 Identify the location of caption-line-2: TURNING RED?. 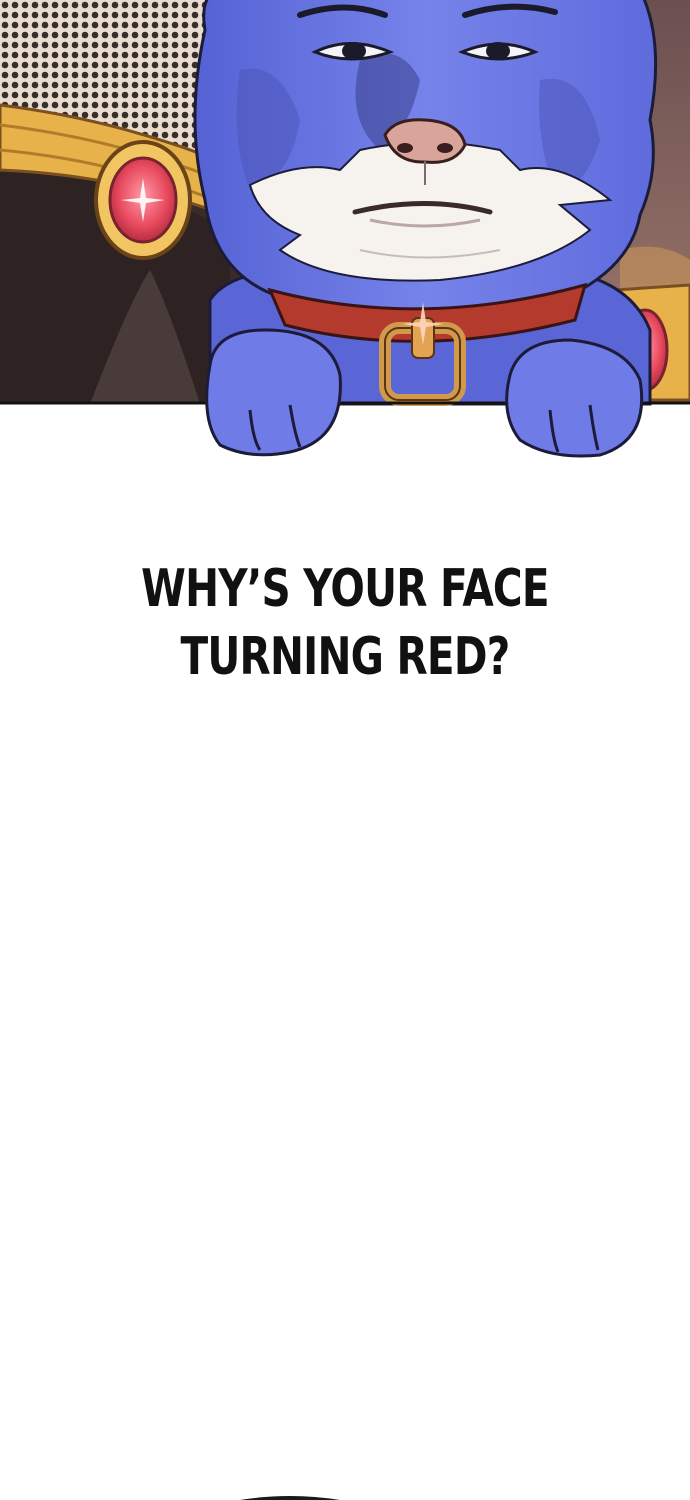
(345, 657).